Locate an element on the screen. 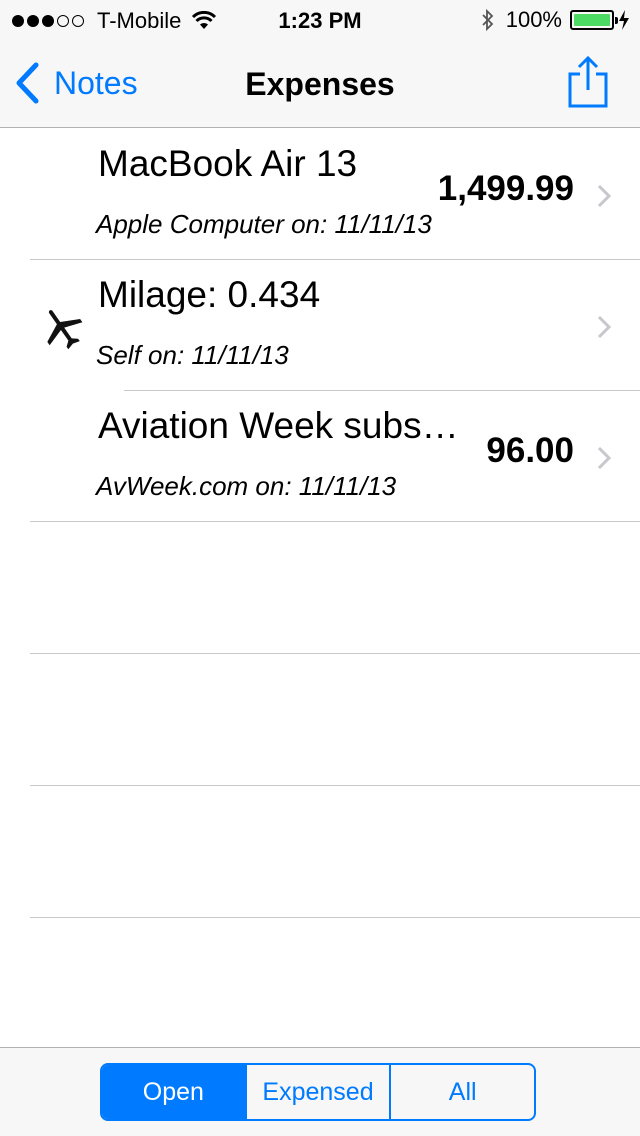 This screenshot has width=640, height=1136. bluetooth-icon is located at coordinates (487, 20).